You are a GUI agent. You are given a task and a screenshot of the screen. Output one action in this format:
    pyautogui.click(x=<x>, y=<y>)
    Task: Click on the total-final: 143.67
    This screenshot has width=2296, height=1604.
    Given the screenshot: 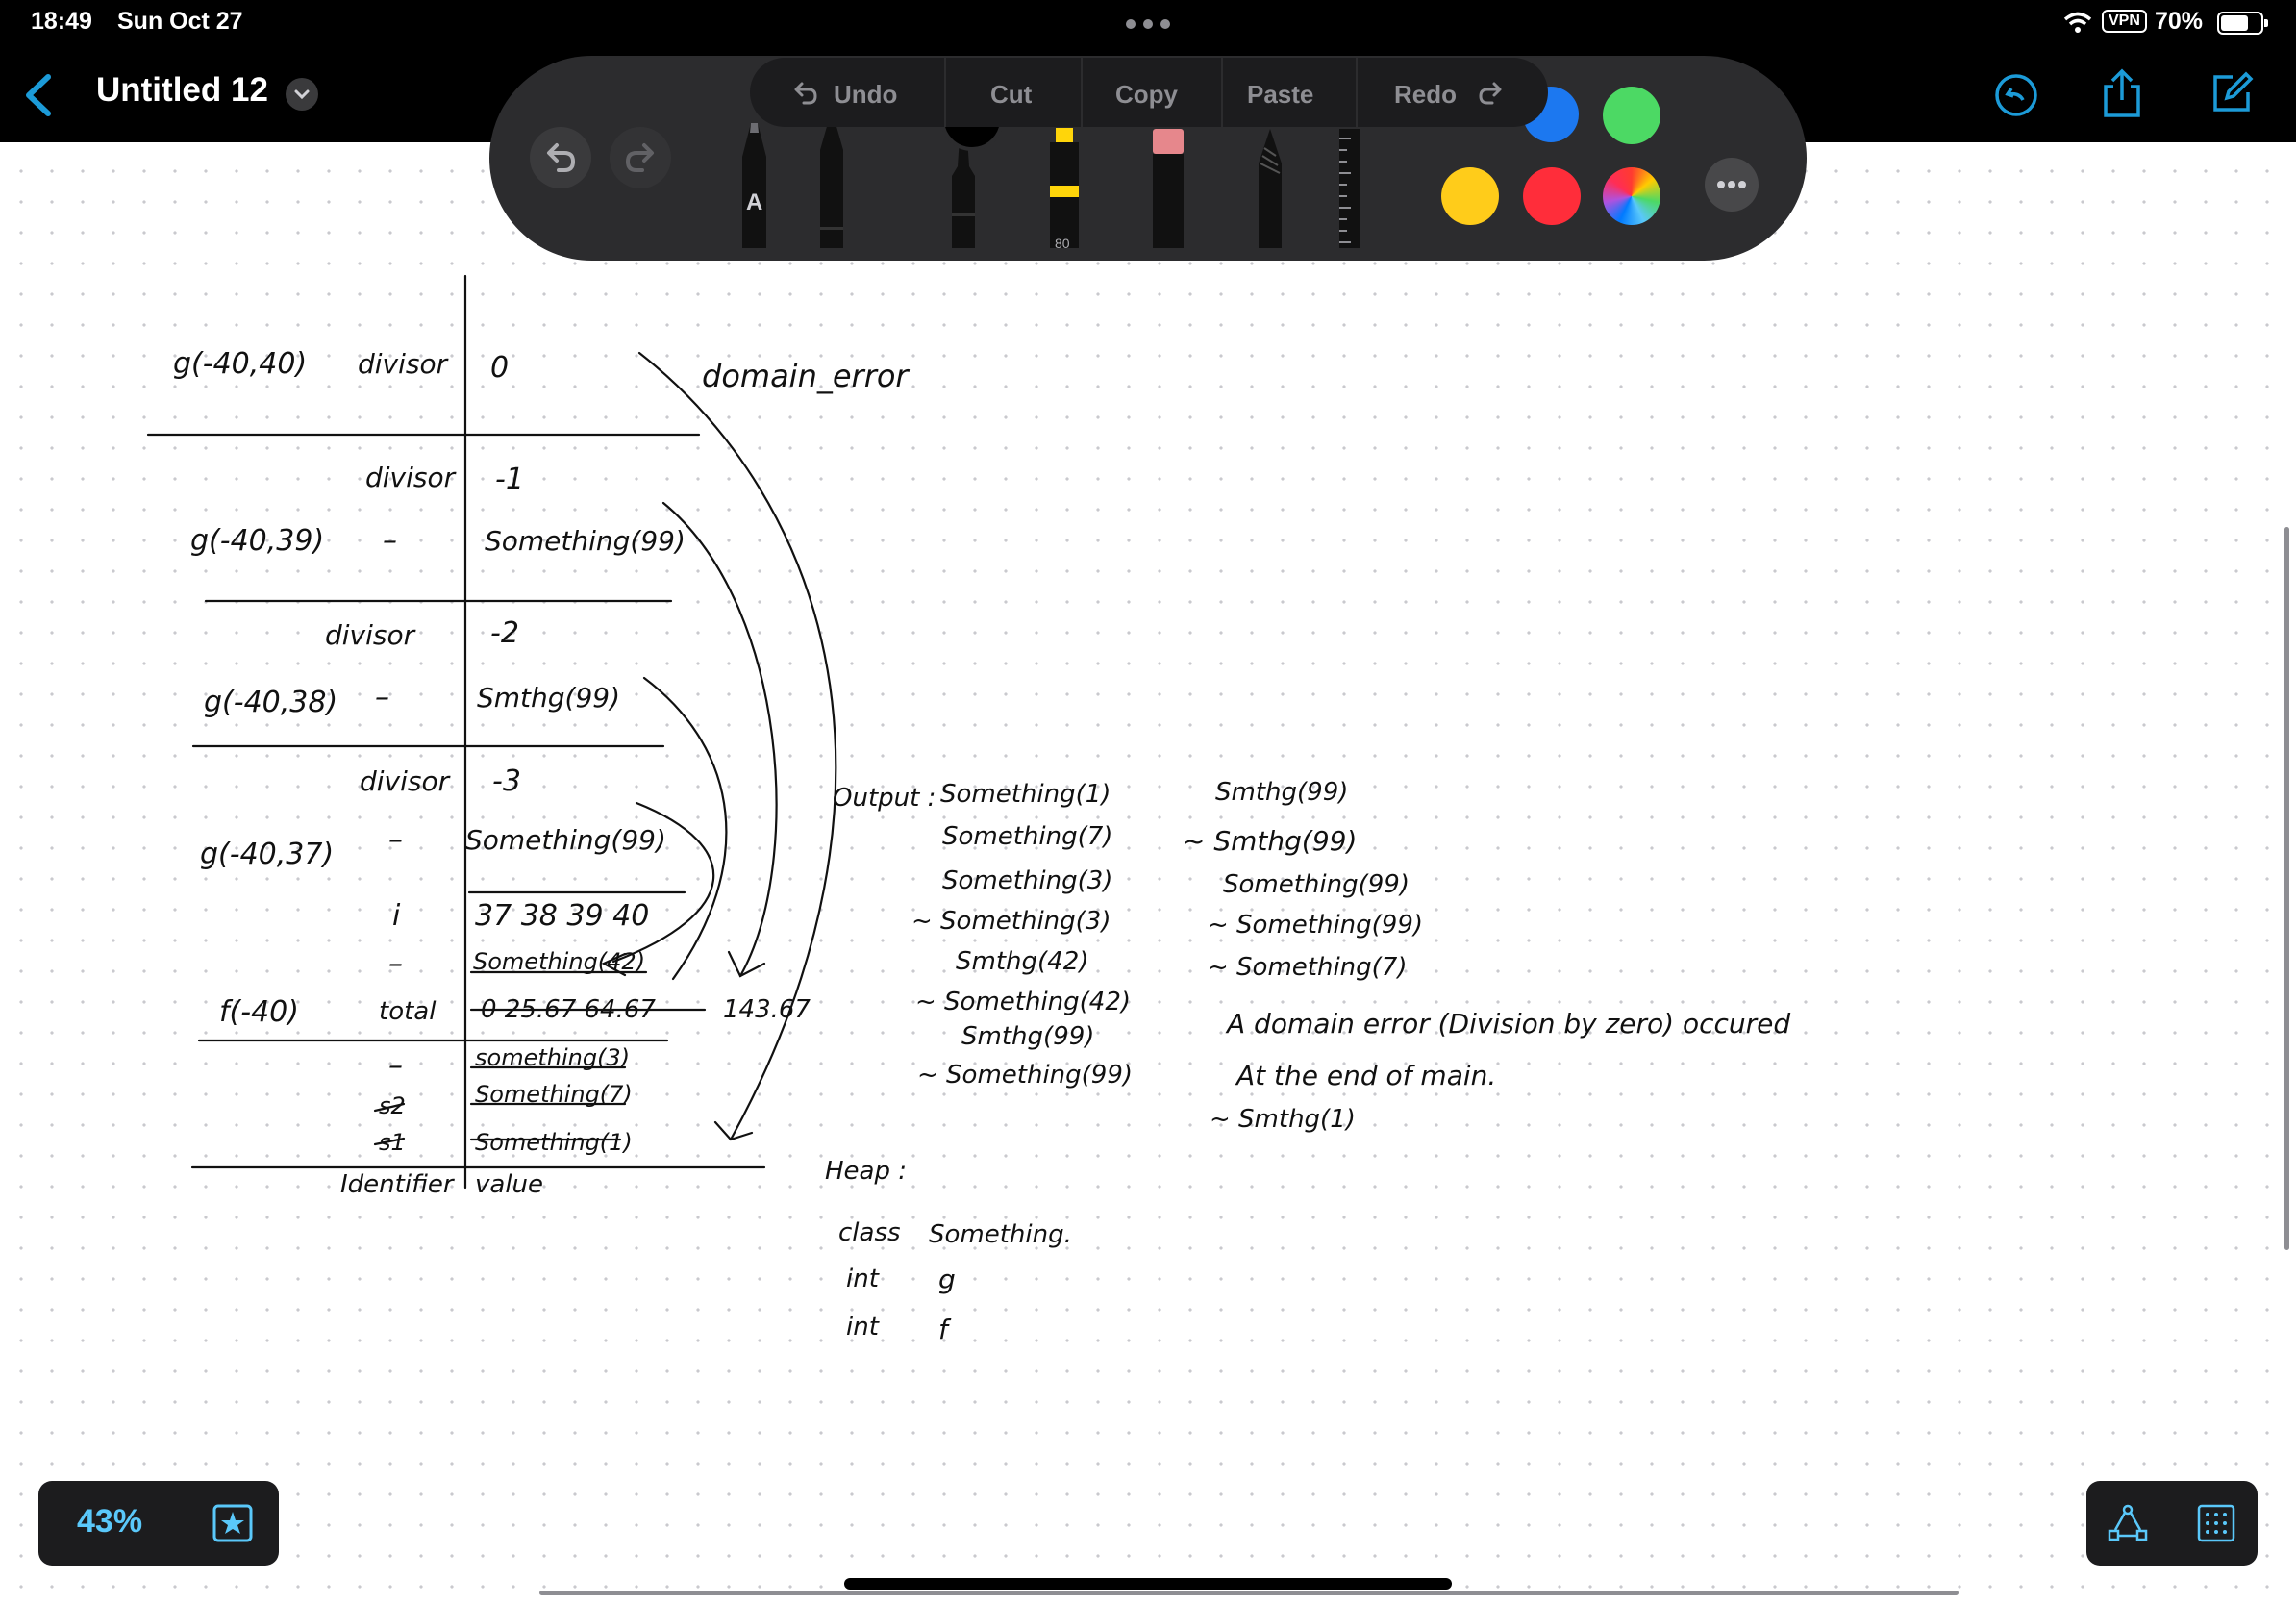 What is the action you would take?
    pyautogui.click(x=767, y=1009)
    